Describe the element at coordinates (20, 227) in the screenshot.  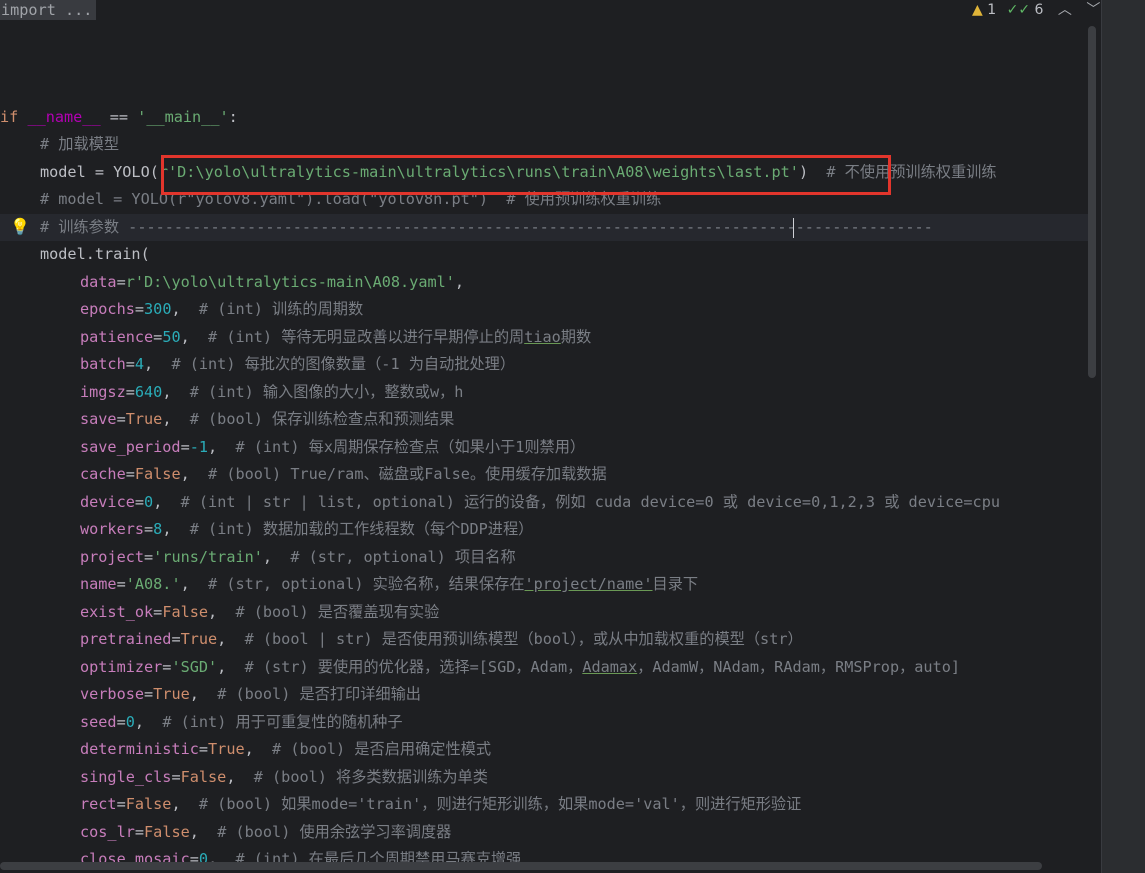
I see `lightbulb-icon: 💡` at that location.